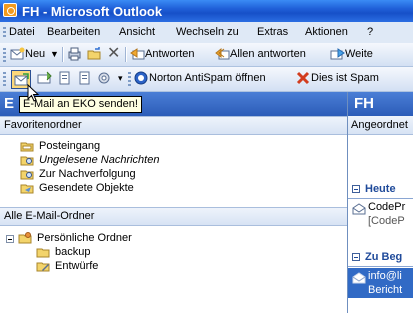  I want to click on title-bar: FH - Microsoft Outlook, so click(206, 11).